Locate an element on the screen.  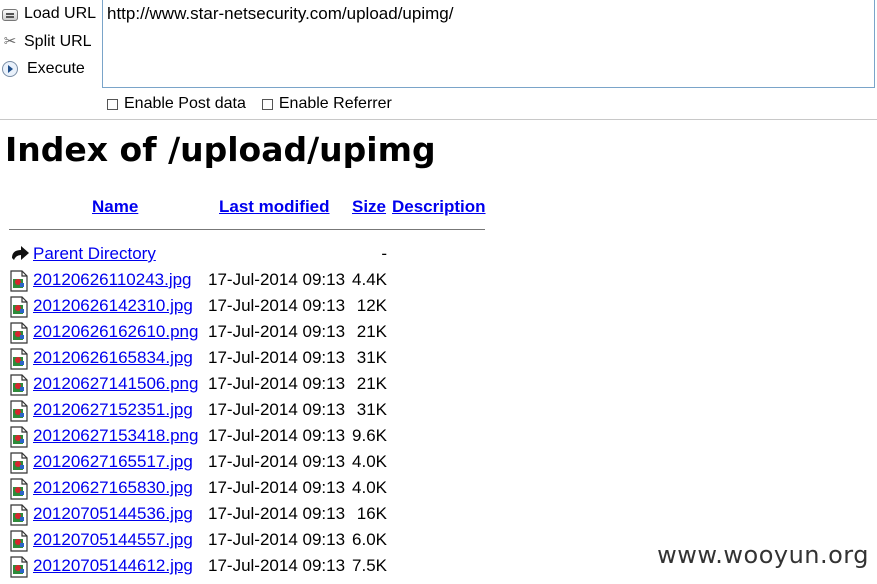
sort-by-modified-link: Last modified is located at coordinates (274, 207).